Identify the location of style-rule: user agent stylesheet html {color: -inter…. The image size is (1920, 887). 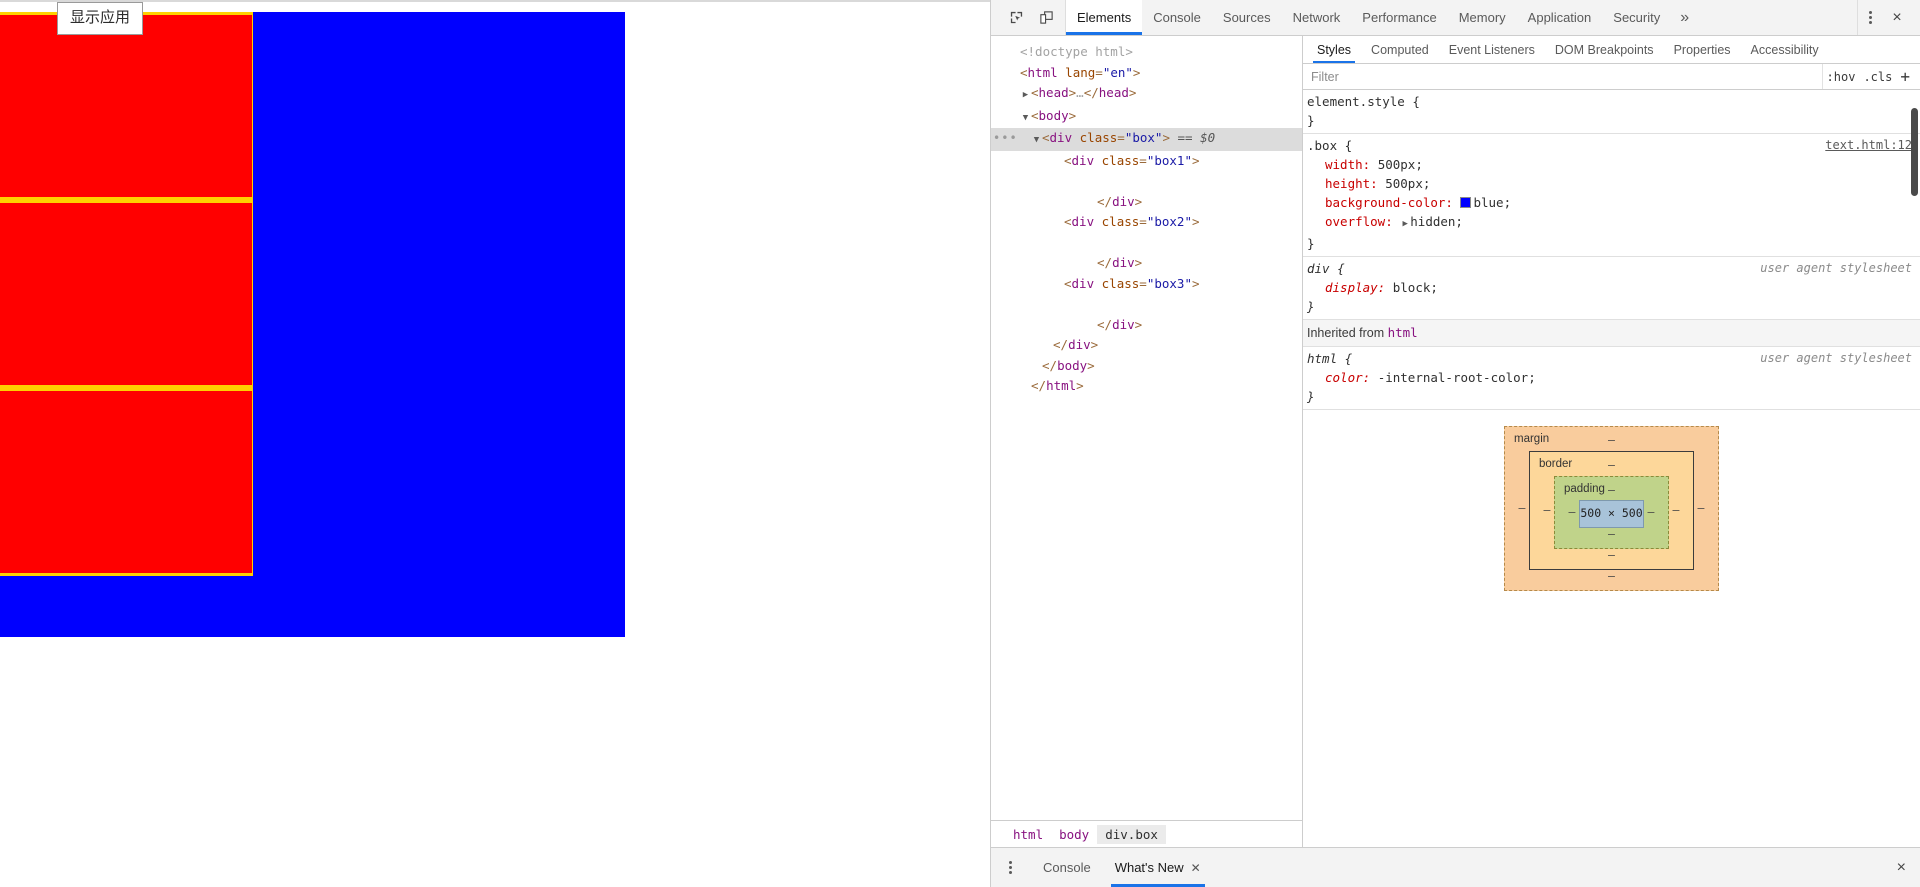
(1611, 378).